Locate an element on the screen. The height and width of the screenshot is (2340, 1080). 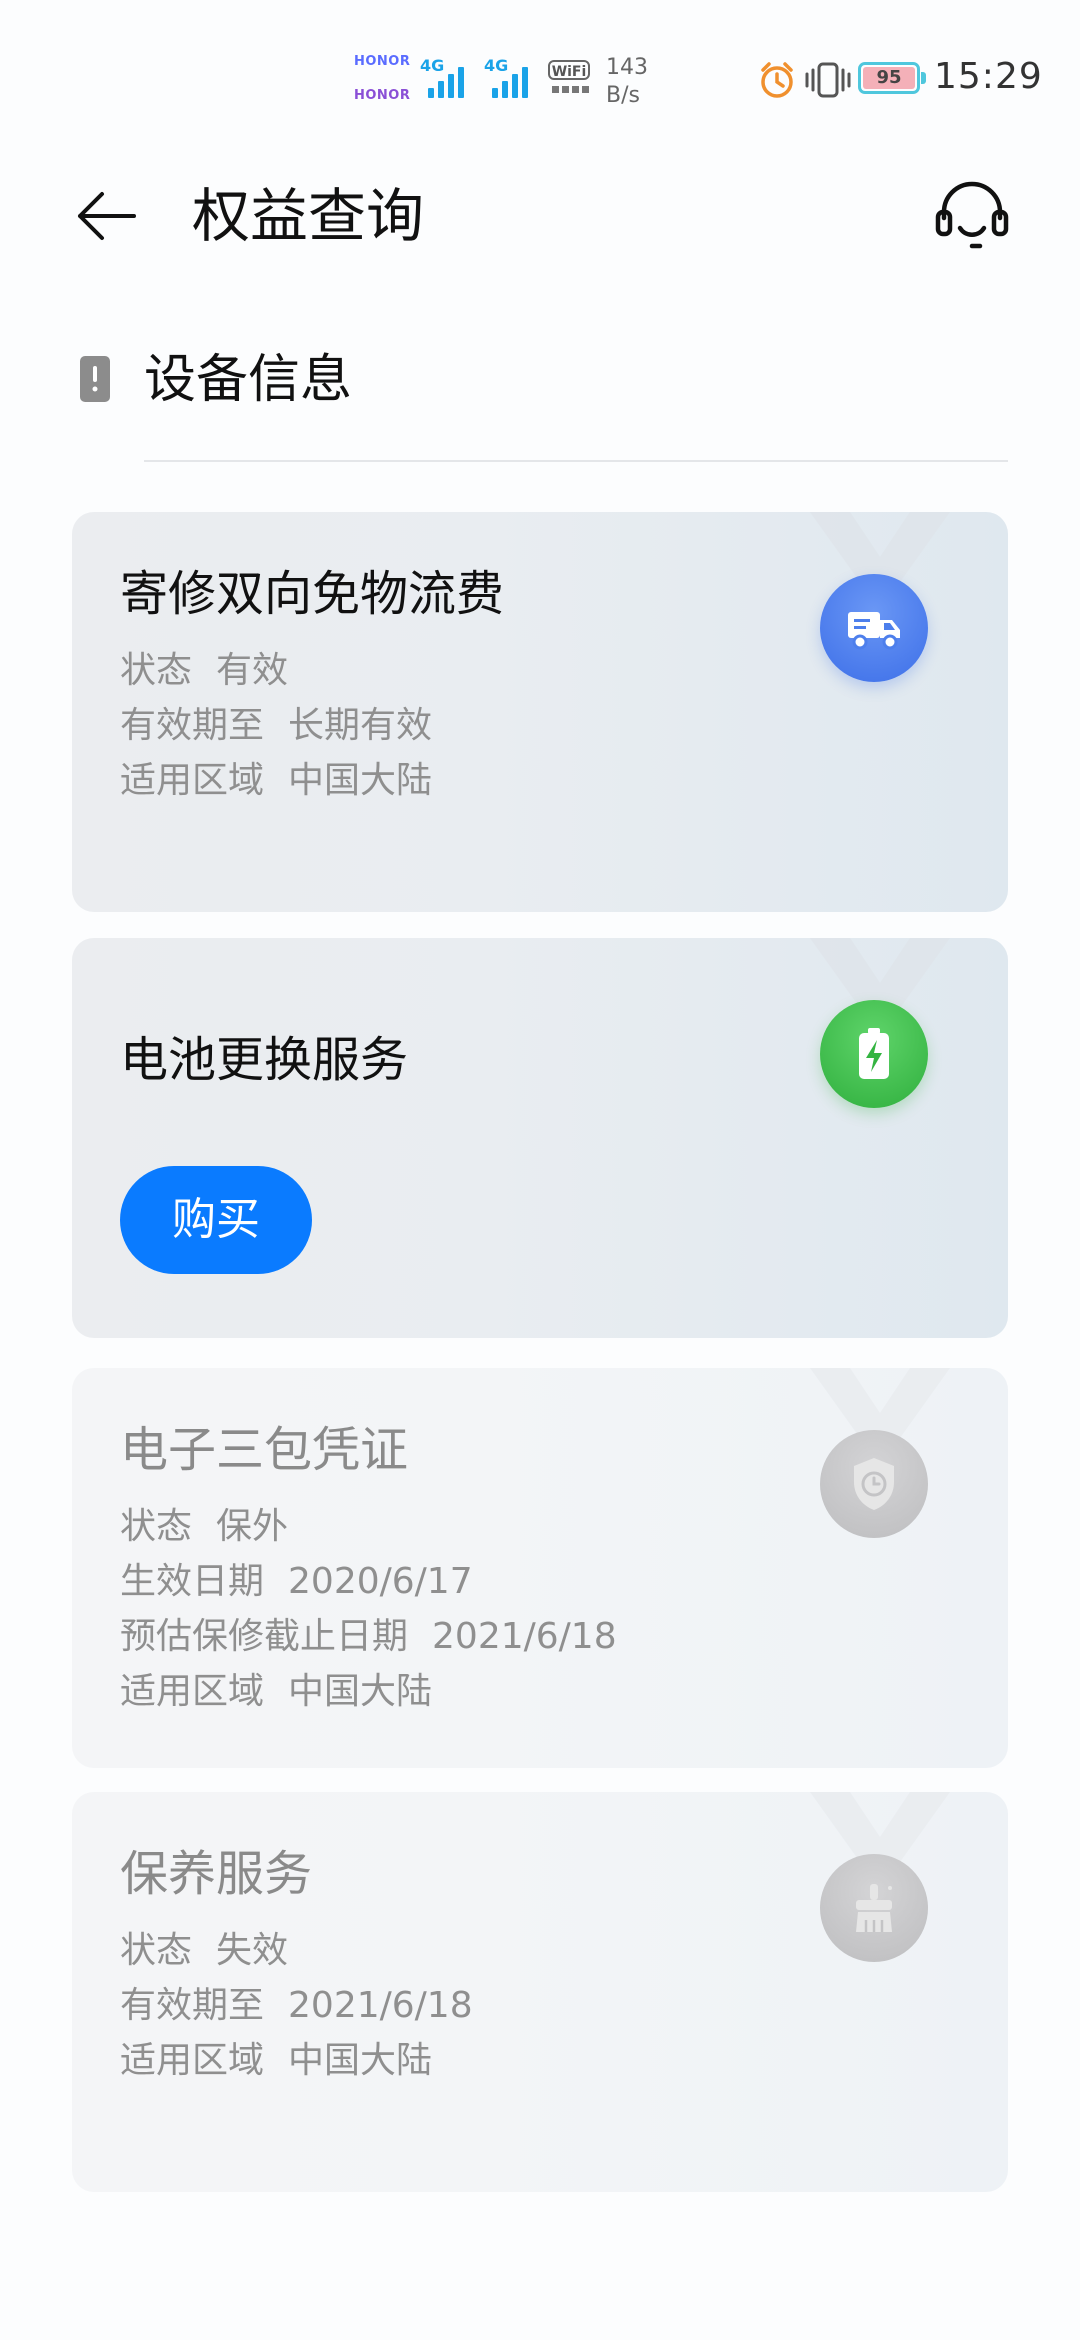
info-row-status: 状态 失效 is located at coordinates (204, 1951).